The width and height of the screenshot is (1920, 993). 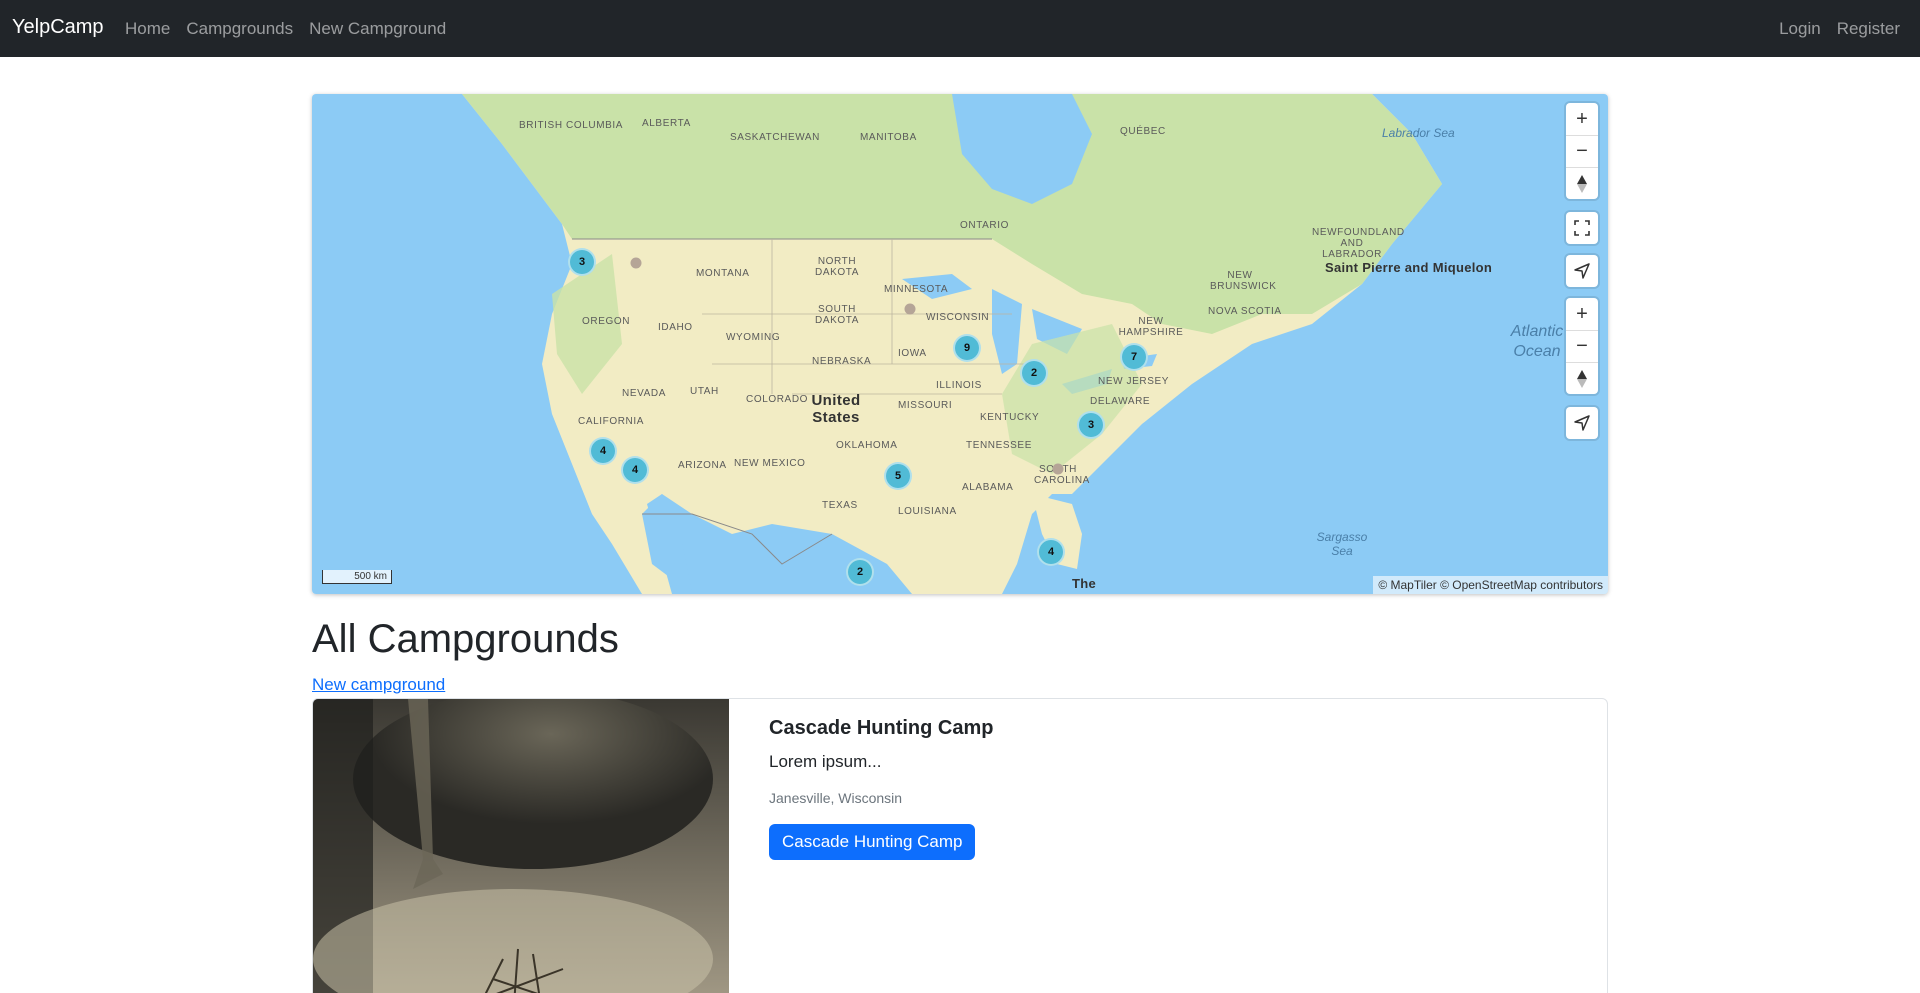 I want to click on map-label-united-states: United States, so click(x=836, y=409).